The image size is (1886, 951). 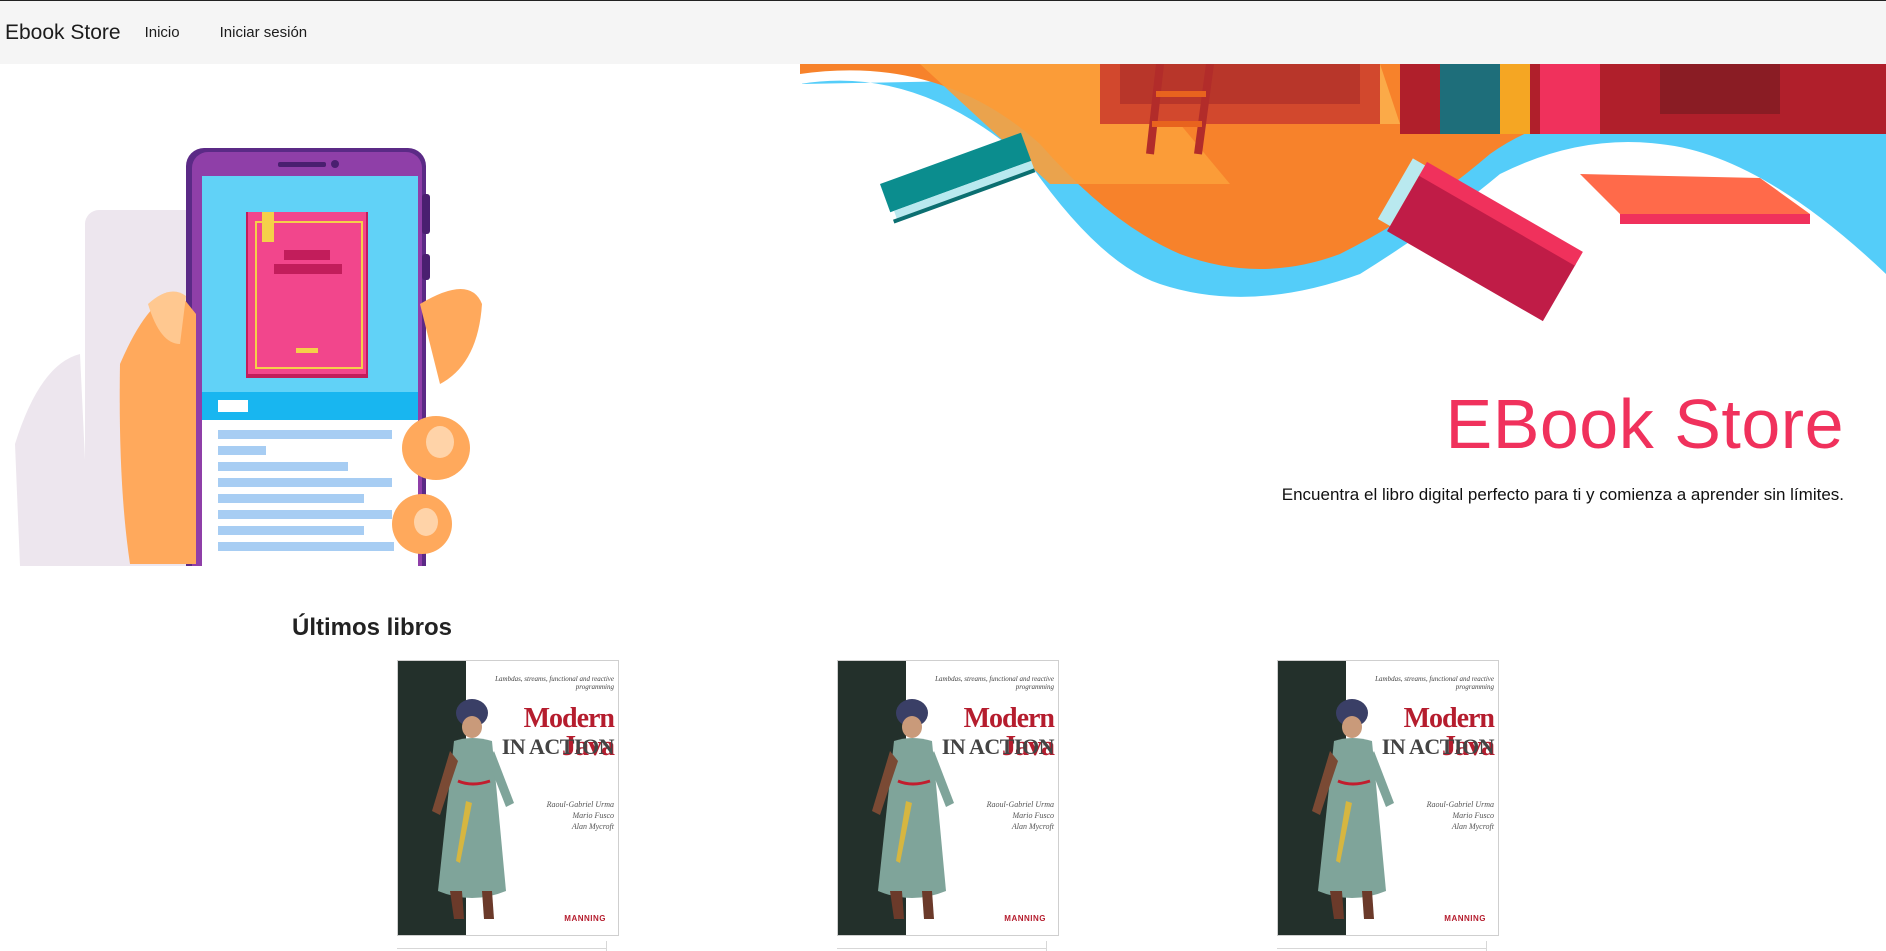 I want to click on hero-title: EBook Store, so click(x=1644, y=424).